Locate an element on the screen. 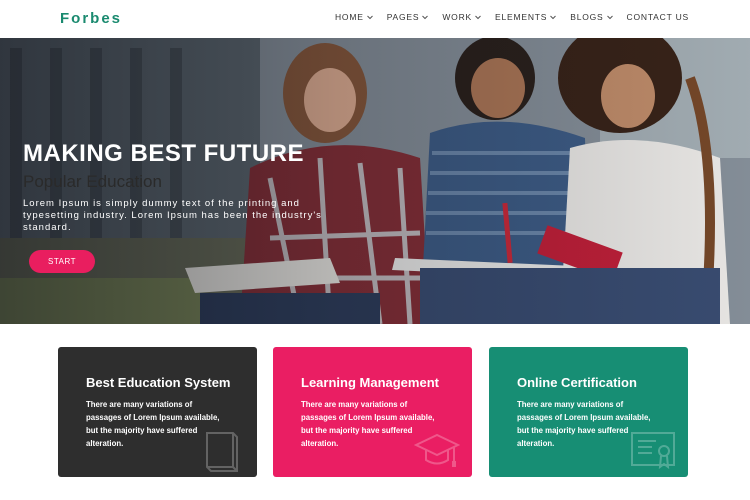 The height and width of the screenshot is (500, 750). card-title: Best Education System is located at coordinates (158, 382).